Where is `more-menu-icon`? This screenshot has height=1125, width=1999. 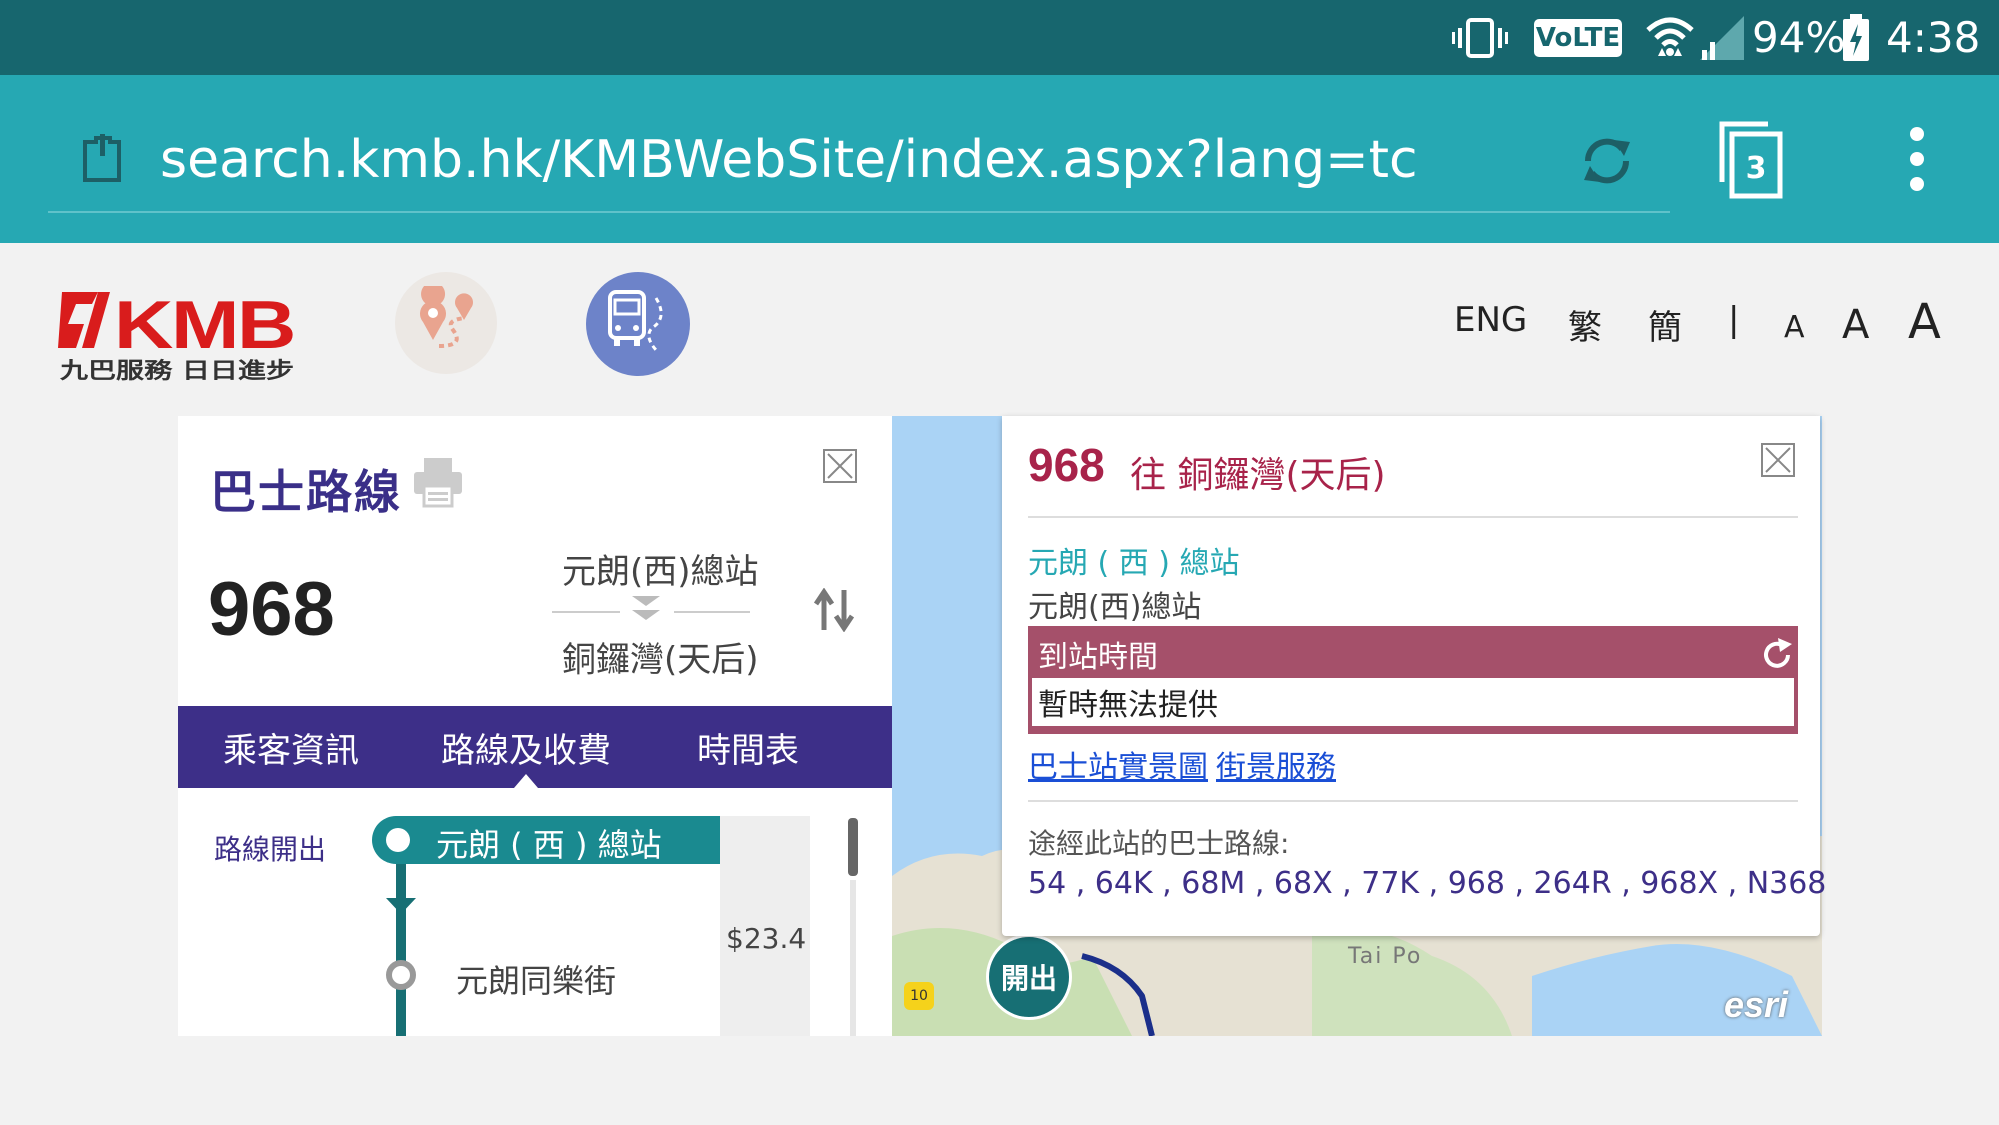 more-menu-icon is located at coordinates (1917, 159).